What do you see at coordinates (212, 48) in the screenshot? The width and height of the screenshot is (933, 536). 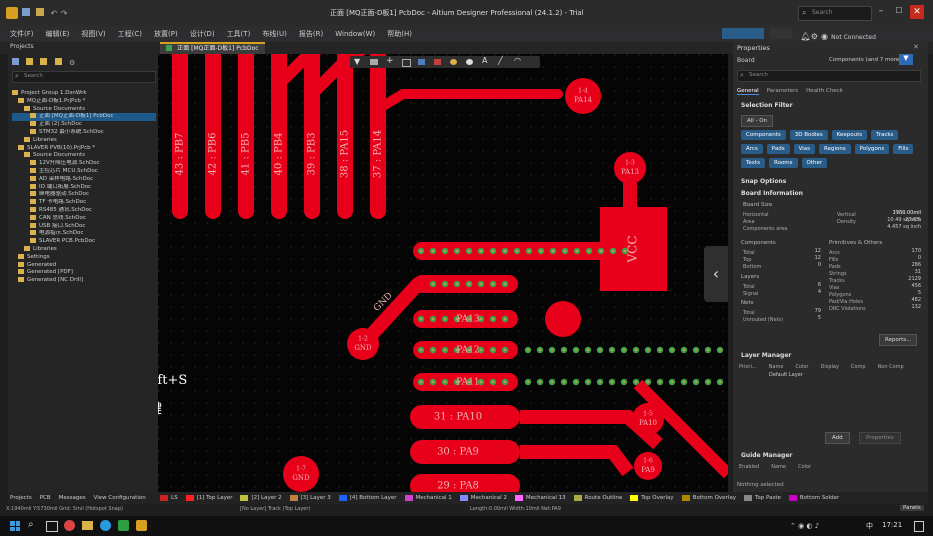 I see `document-tab: 正面 [MQ正面-D板1] PcbDoc` at bounding box center [212, 48].